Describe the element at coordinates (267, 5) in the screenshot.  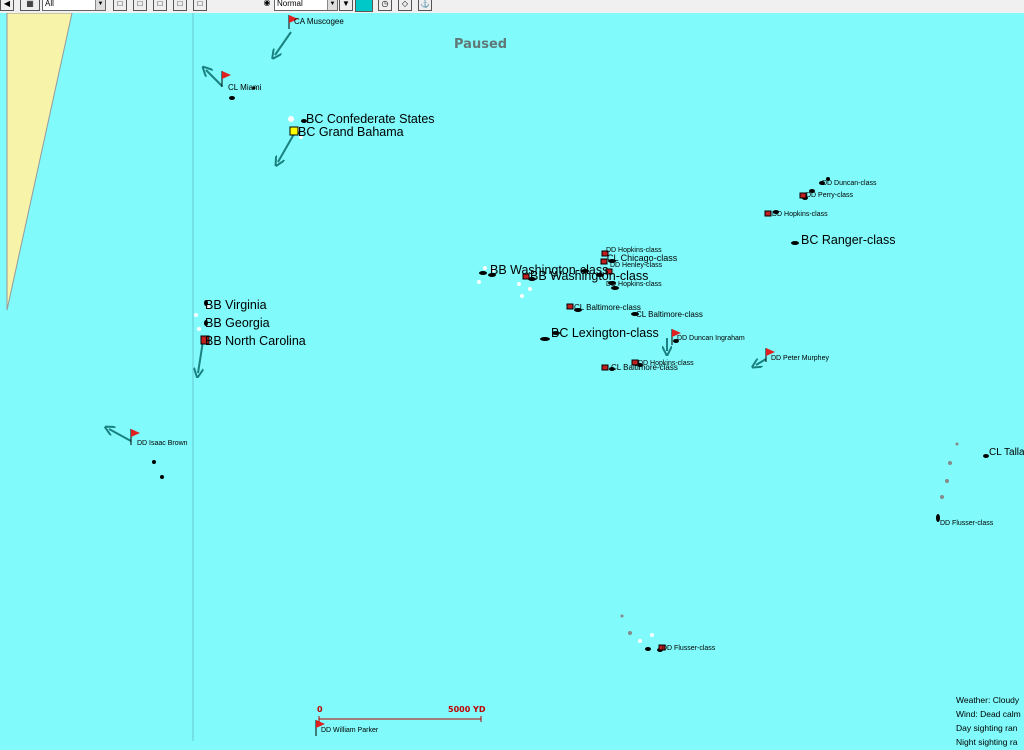
I see `compass-icon: ◉` at that location.